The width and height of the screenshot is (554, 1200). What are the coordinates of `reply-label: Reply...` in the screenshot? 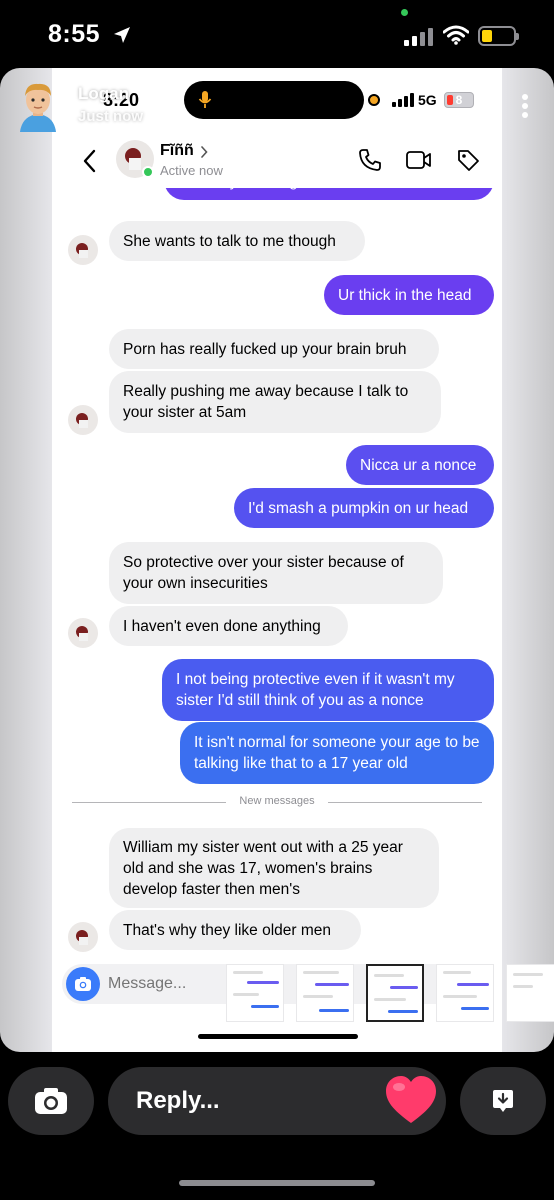 It's located at (178, 1100).